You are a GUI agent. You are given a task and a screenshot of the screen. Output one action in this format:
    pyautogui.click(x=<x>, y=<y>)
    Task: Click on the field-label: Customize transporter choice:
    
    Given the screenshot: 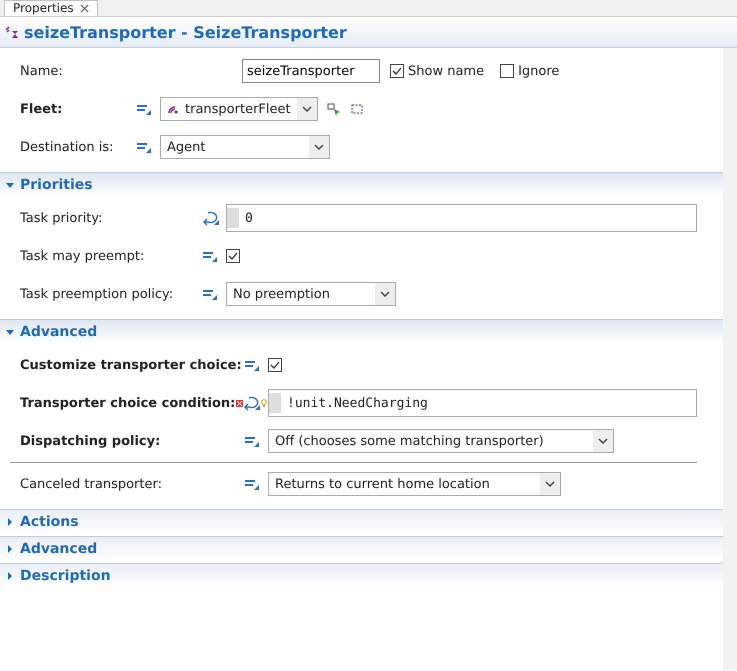 What is the action you would take?
    pyautogui.click(x=131, y=365)
    